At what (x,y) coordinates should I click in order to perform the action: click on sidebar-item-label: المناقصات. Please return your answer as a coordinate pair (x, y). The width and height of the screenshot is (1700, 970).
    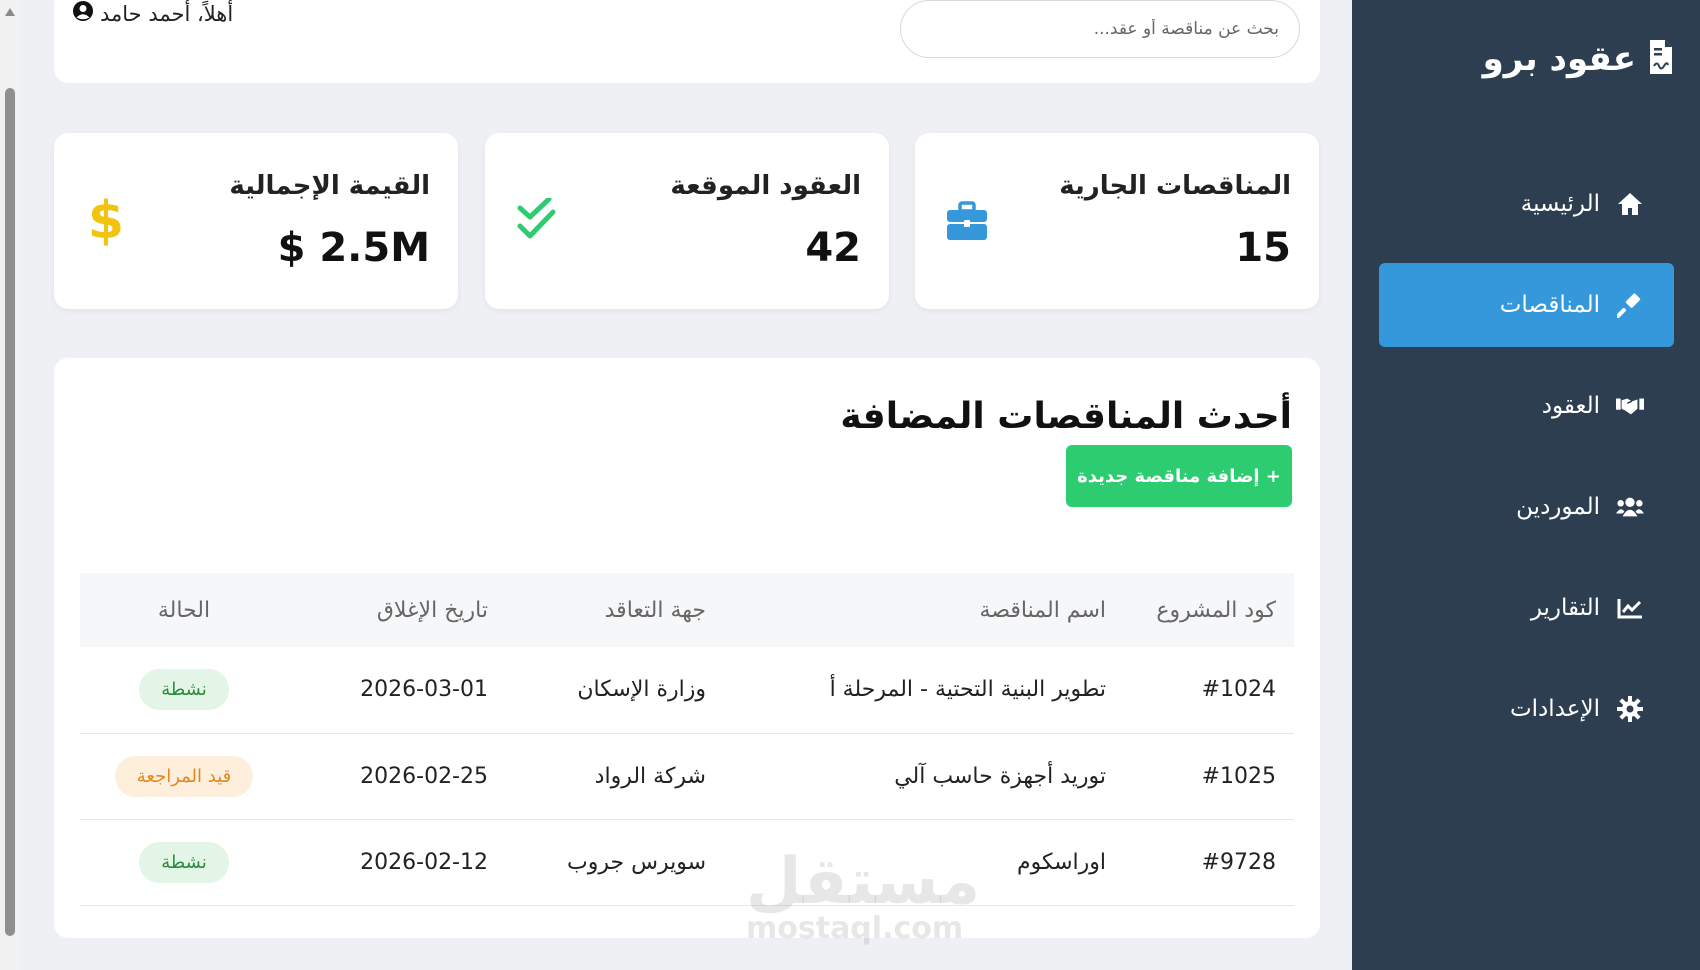
    Looking at the image, I should click on (1549, 305).